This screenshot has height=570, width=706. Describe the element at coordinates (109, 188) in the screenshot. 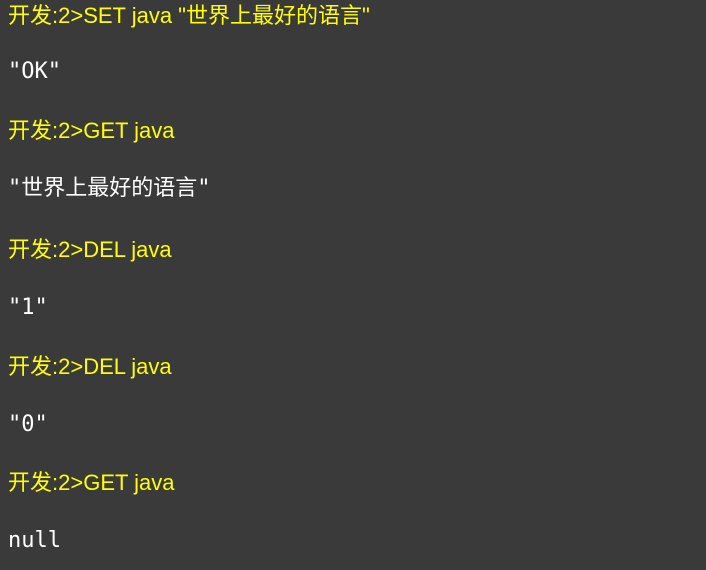

I see `output-line: "世界上最好的语言"` at that location.